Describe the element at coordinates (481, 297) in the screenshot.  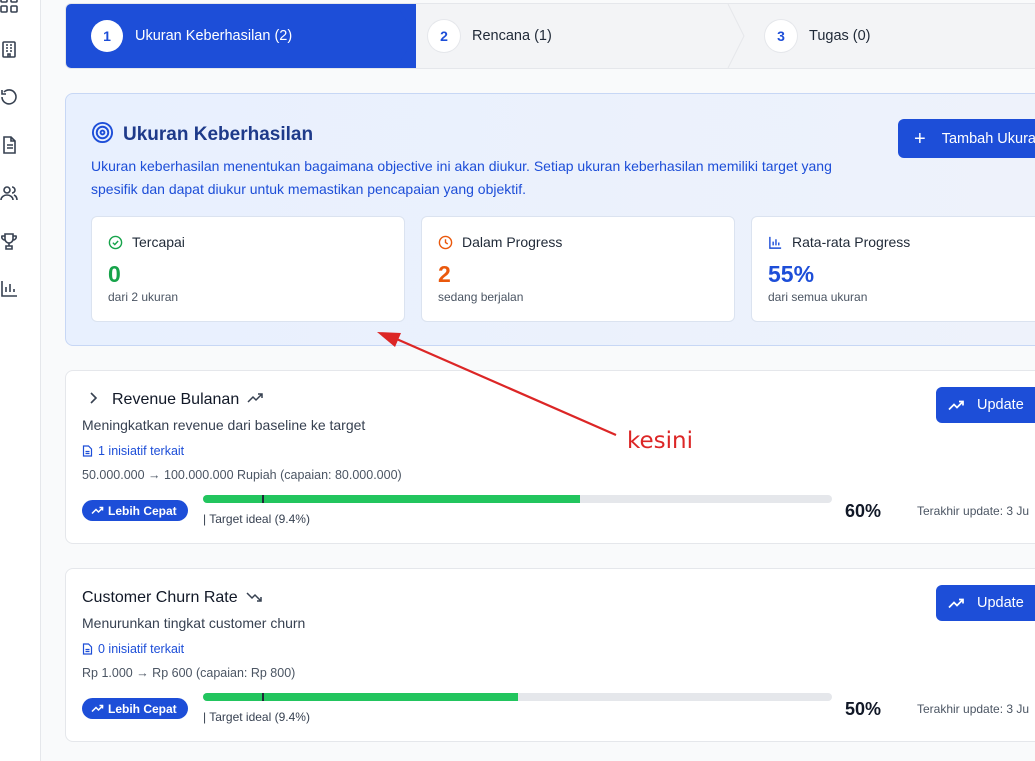
I see `stat-subtext: sedang berjalan` at that location.